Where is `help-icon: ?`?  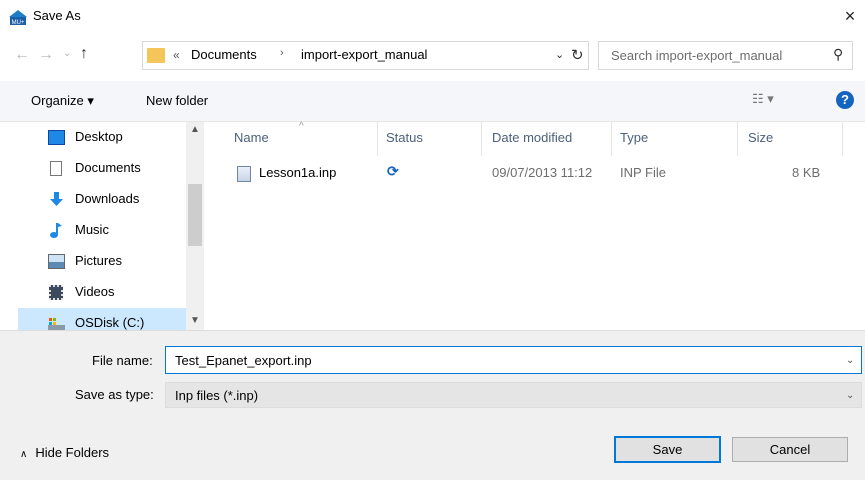 help-icon: ? is located at coordinates (845, 100).